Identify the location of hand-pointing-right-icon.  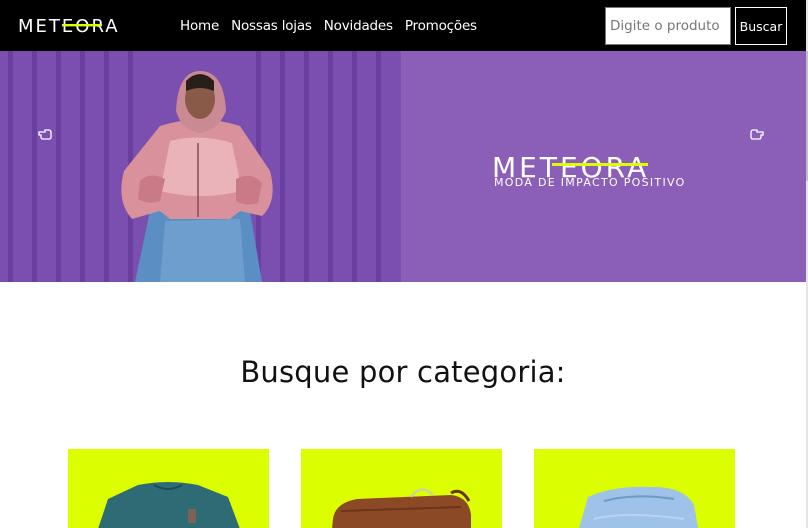
(757, 134).